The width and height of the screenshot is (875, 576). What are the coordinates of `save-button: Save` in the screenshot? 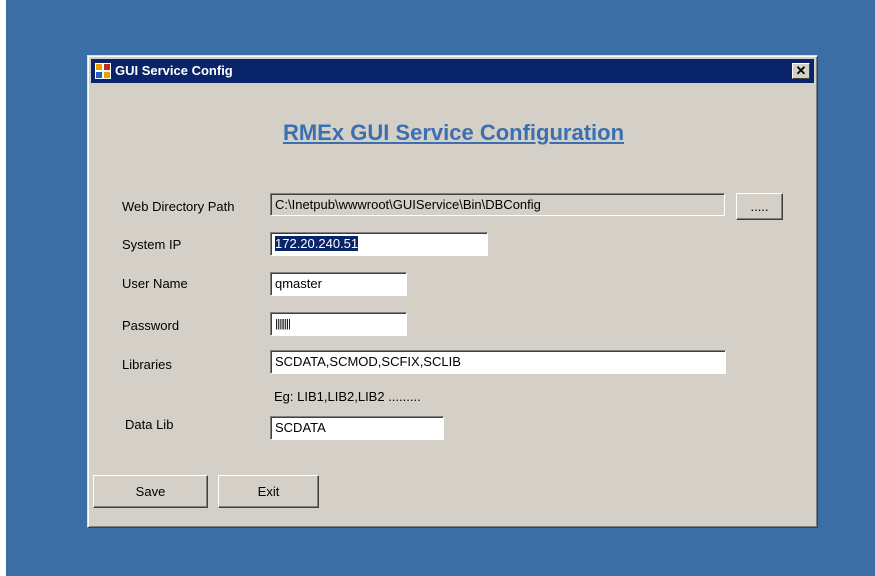 It's located at (150, 491).